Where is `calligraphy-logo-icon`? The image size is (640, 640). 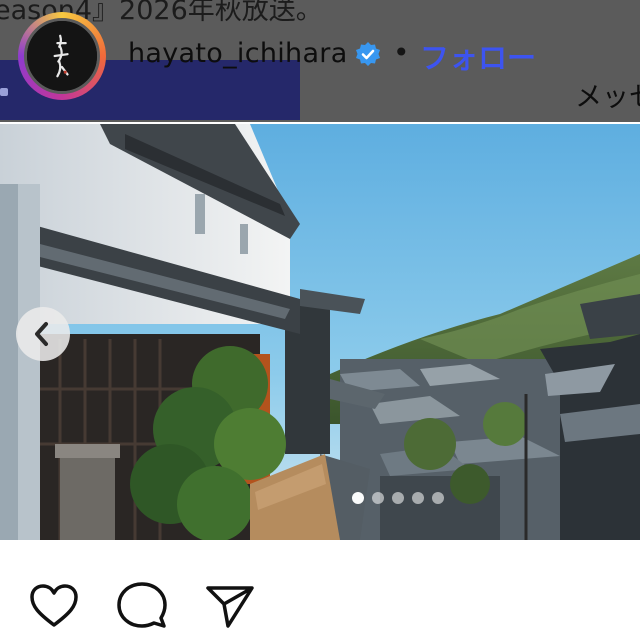 calligraphy-logo-icon is located at coordinates (62, 56).